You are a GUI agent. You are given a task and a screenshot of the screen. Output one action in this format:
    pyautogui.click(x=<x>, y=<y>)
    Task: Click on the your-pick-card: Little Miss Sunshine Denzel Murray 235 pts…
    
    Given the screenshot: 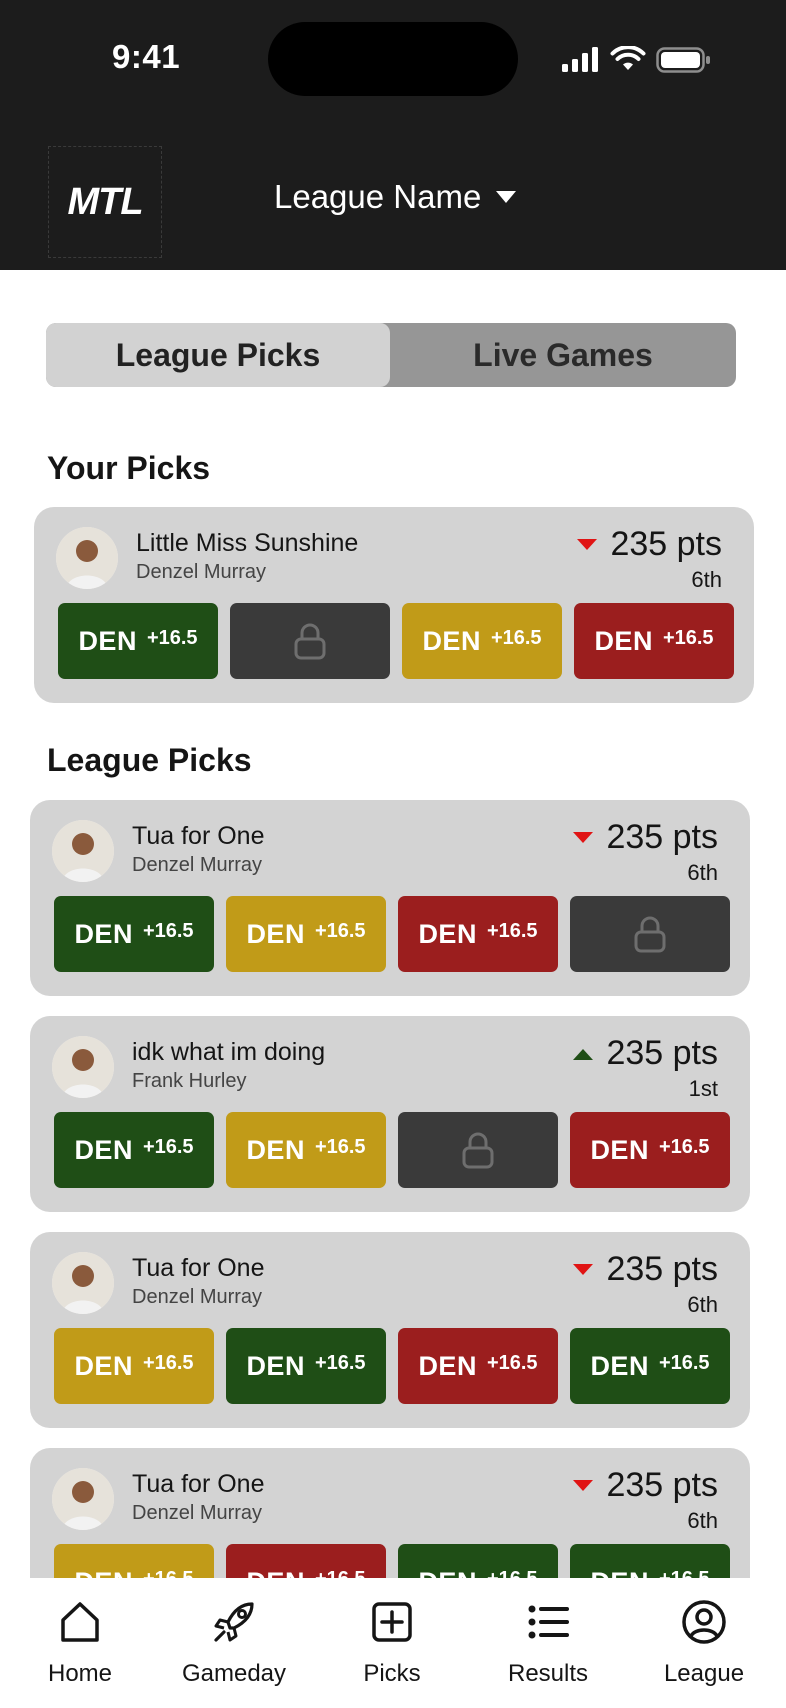 What is the action you would take?
    pyautogui.click(x=394, y=605)
    